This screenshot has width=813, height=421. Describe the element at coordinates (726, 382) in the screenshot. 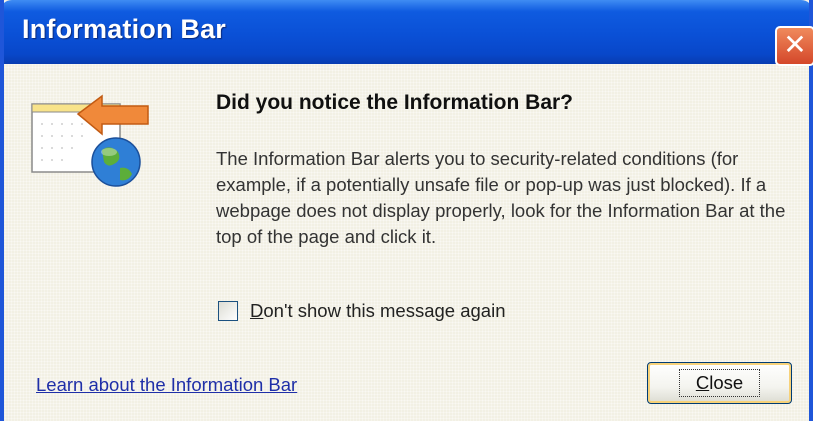

I see `close-button-rest: lose` at that location.